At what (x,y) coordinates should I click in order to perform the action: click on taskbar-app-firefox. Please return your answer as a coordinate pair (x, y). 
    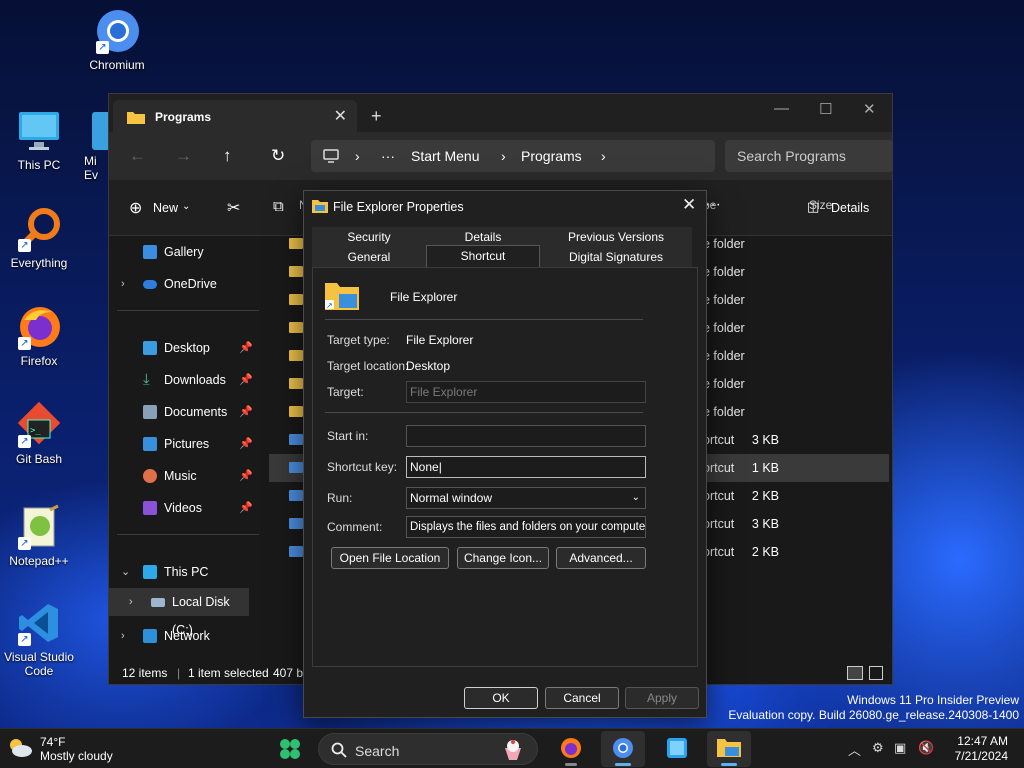
    Looking at the image, I should click on (571, 749).